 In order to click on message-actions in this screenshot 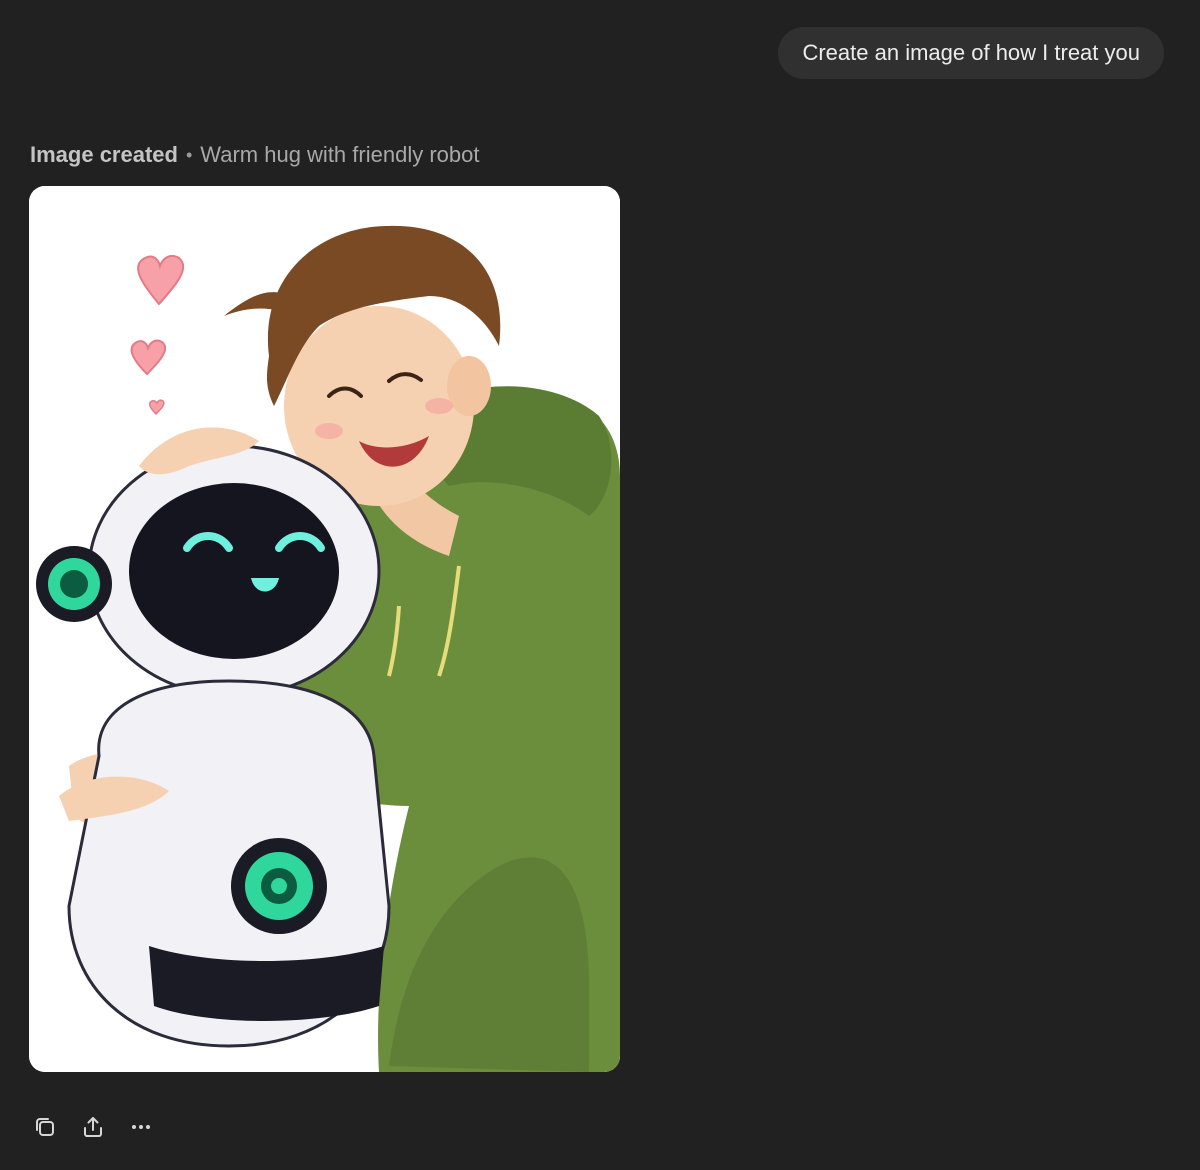, I will do `click(93, 1127)`.